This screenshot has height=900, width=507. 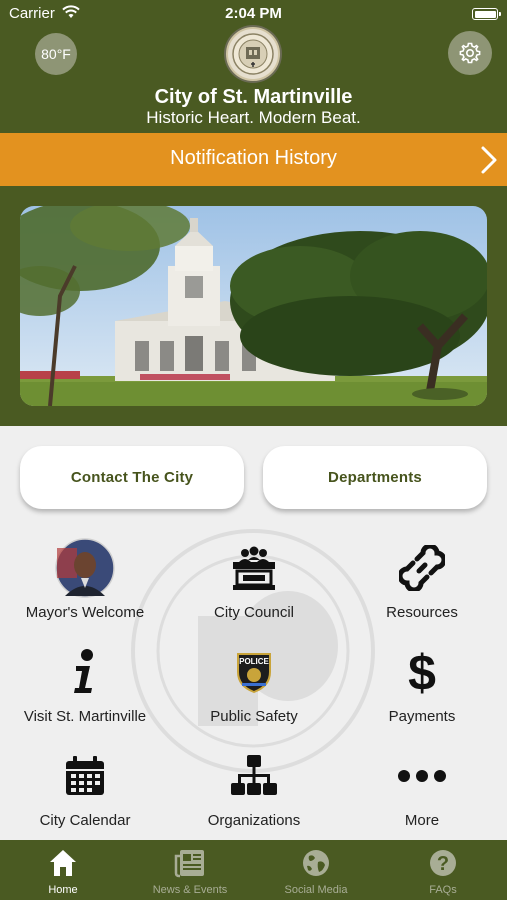 I want to click on mayors-welcome-tile: Mayor's Welcome, so click(x=85, y=585).